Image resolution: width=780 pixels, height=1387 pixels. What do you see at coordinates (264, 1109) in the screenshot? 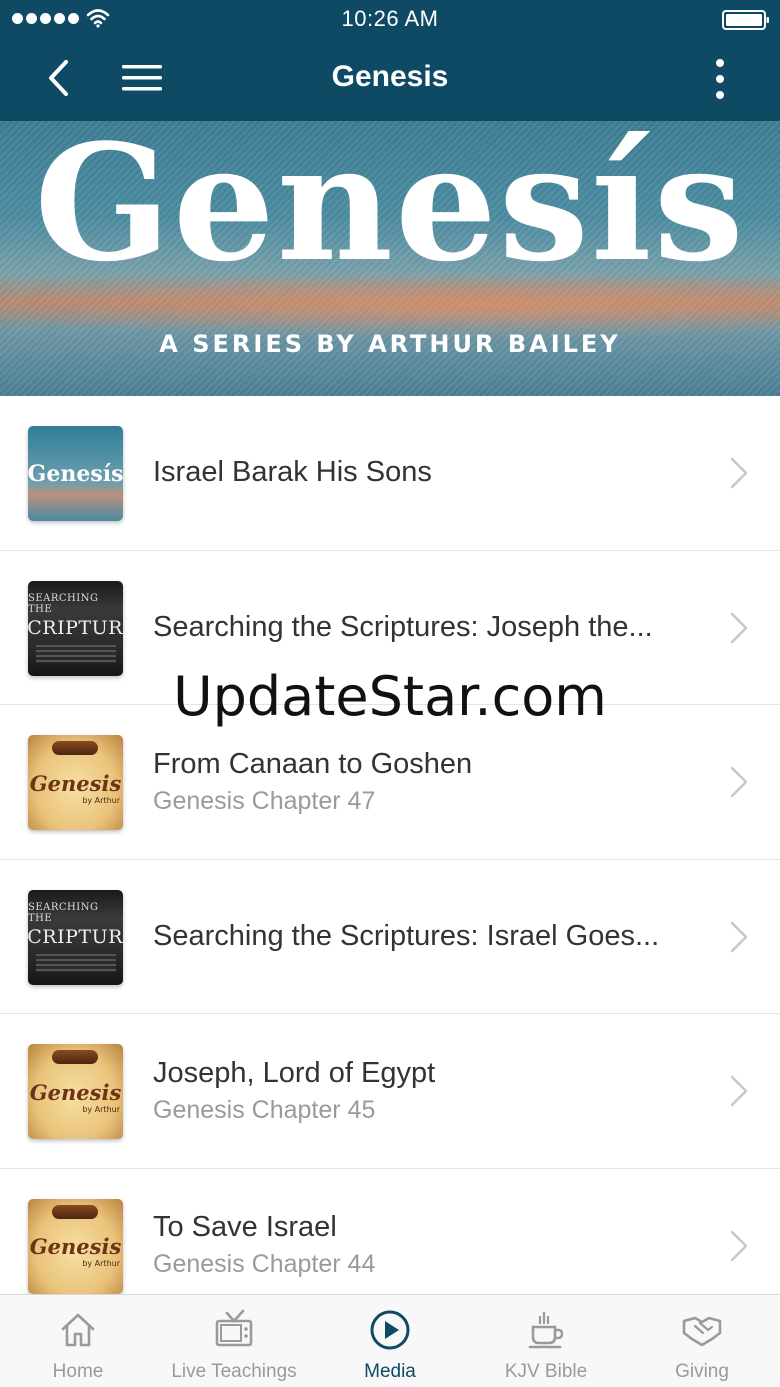
I see `list-item-subtitle: Genesis Chapter 45` at bounding box center [264, 1109].